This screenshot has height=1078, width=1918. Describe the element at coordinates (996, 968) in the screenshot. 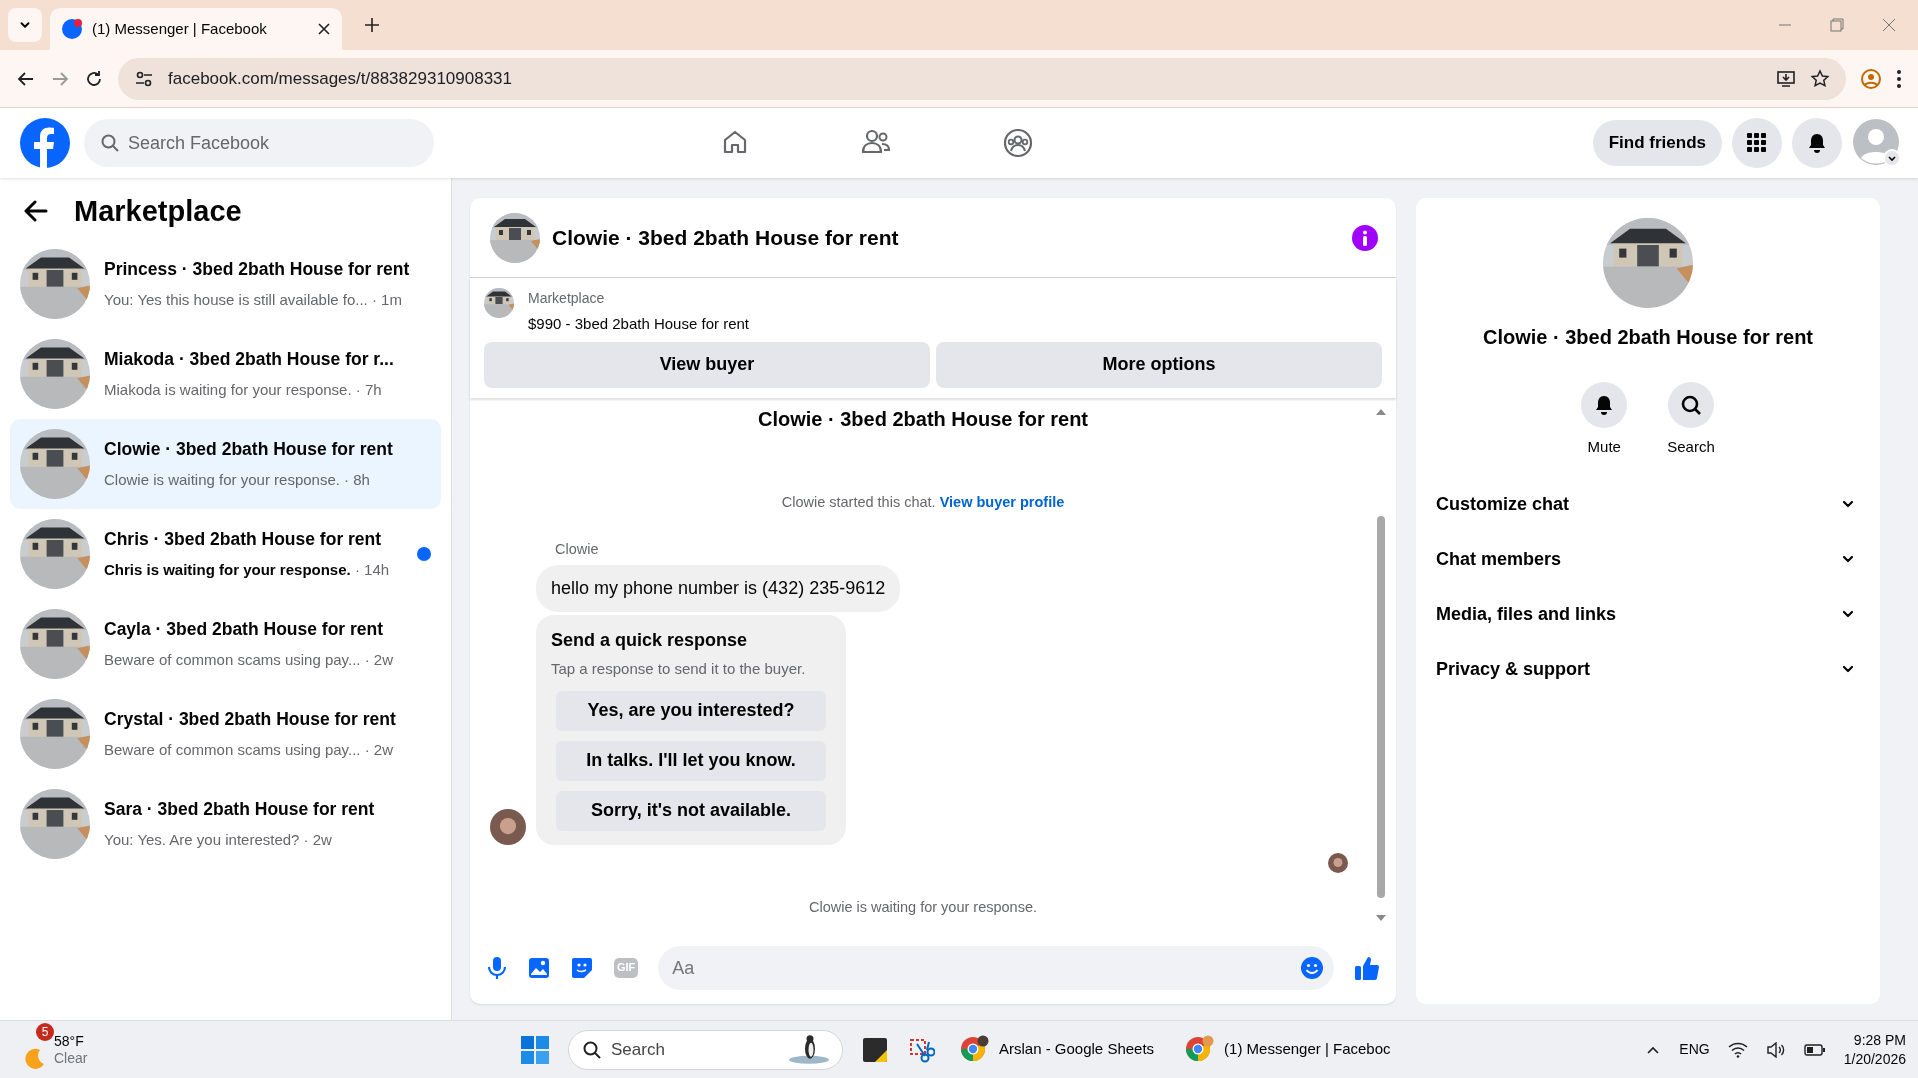

I see `message-field: Aa` at that location.